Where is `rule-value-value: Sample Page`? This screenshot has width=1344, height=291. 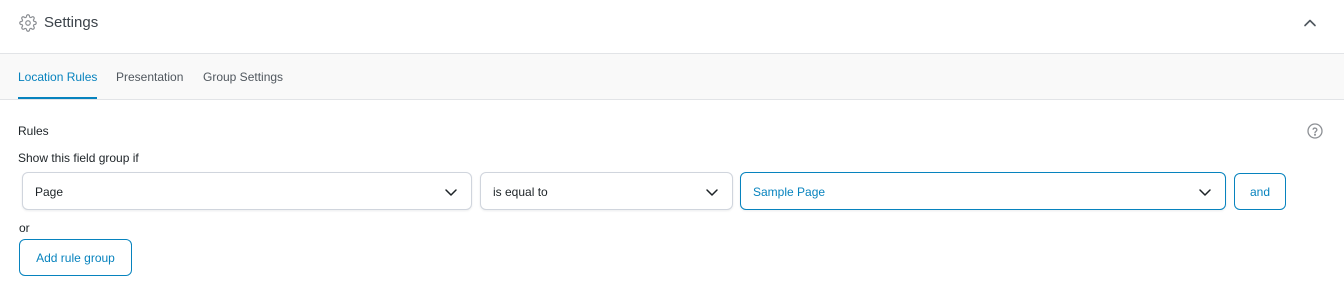 rule-value-value: Sample Page is located at coordinates (789, 192).